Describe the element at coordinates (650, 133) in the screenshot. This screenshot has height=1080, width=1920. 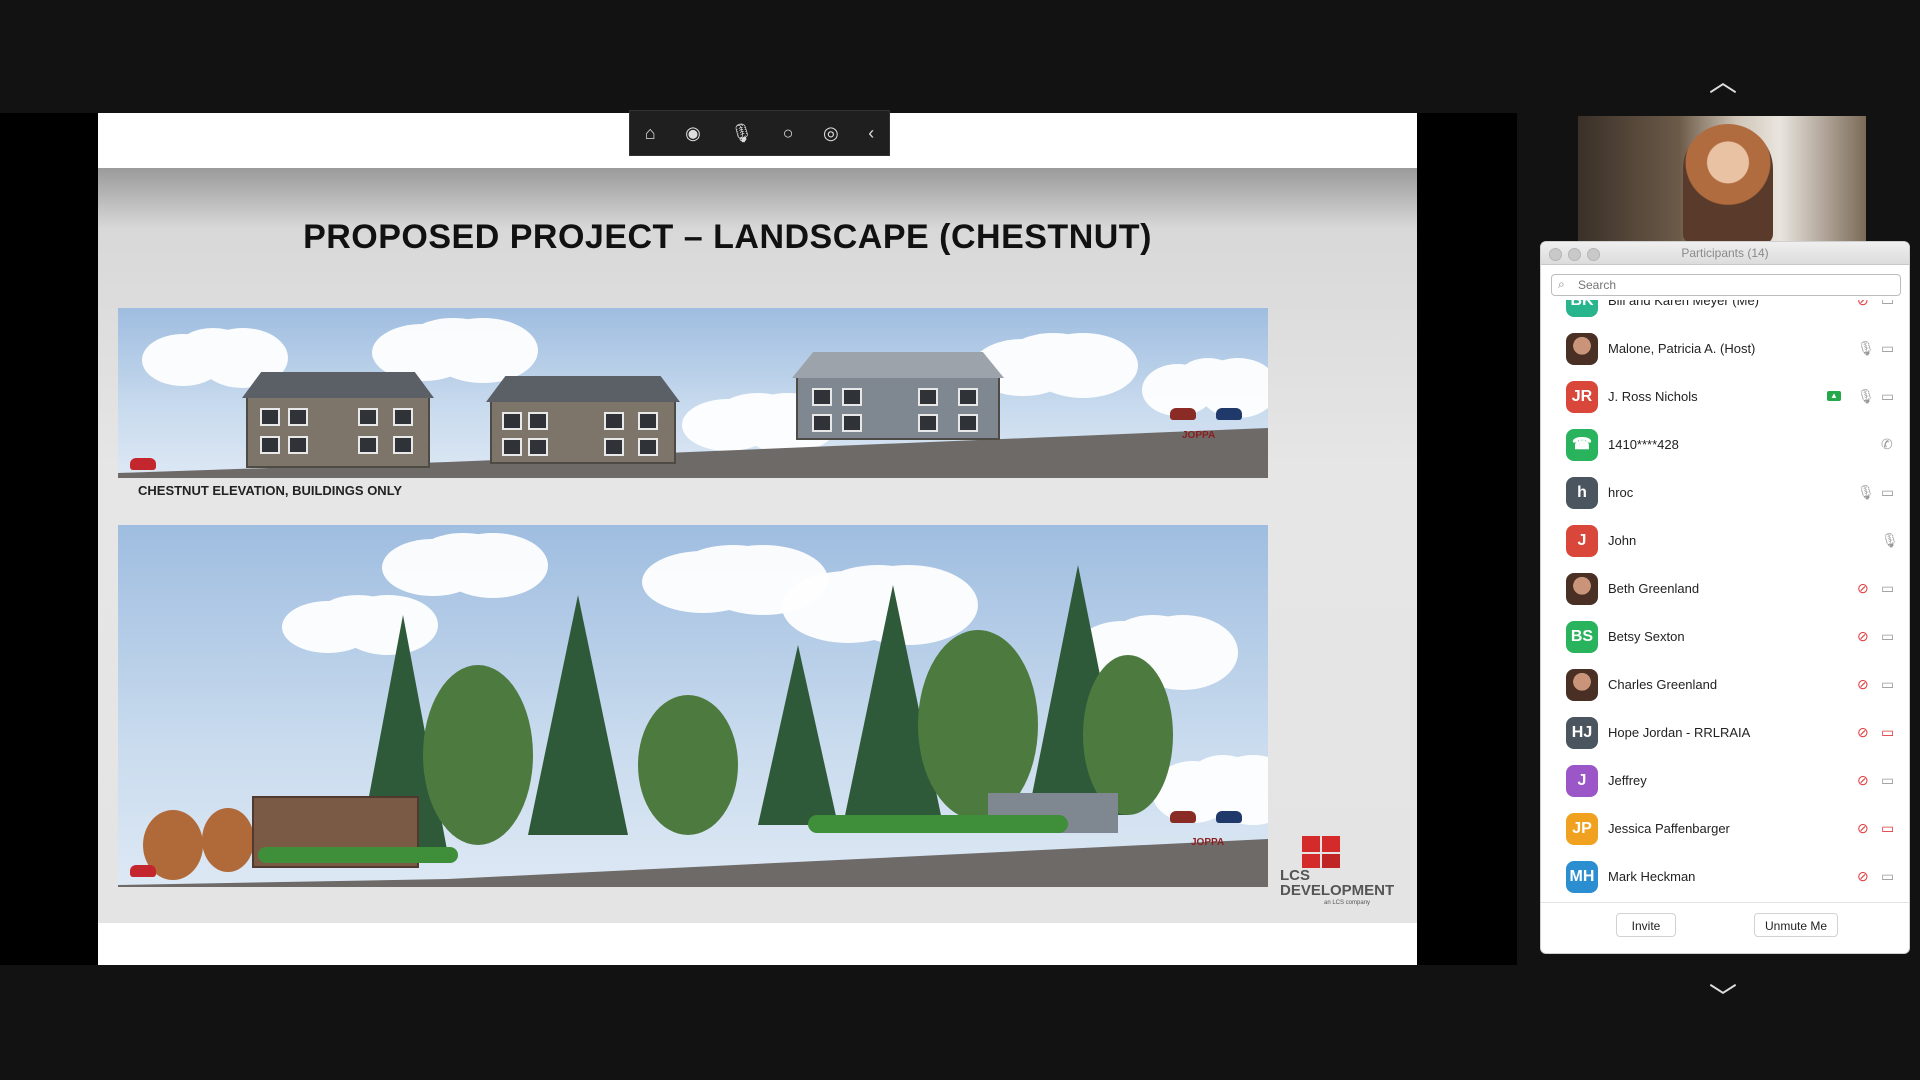
I see `brand-icon: ⌂` at that location.